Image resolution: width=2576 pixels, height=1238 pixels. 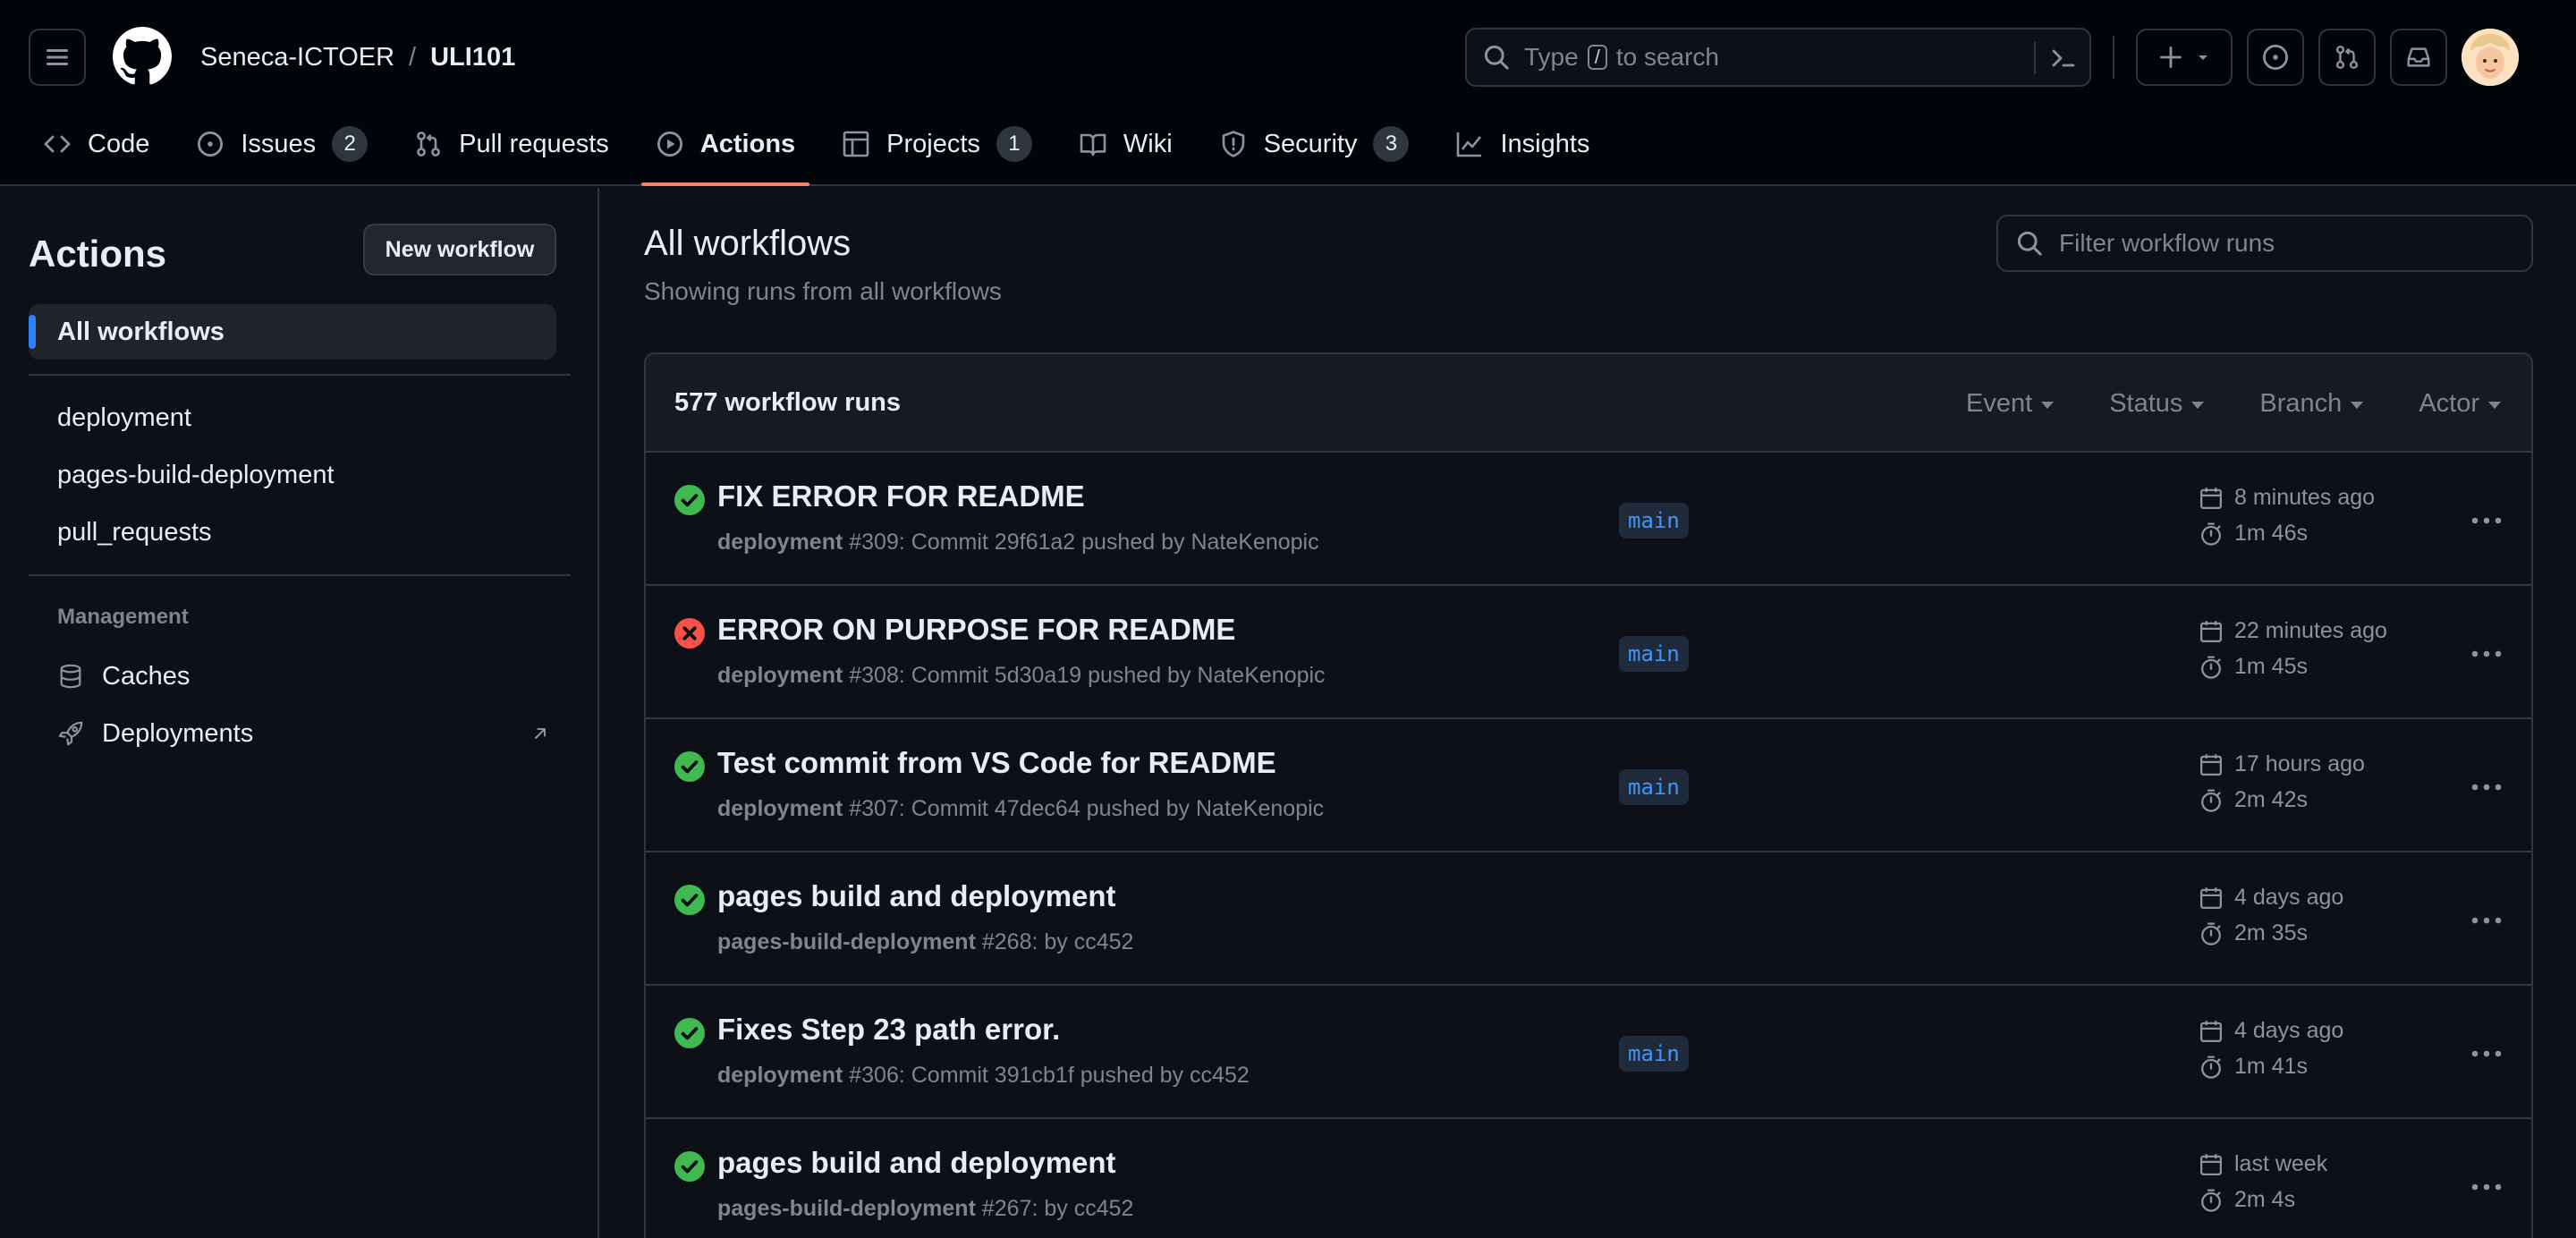 What do you see at coordinates (1314, 144) in the screenshot?
I see `tab-security: Security 3` at bounding box center [1314, 144].